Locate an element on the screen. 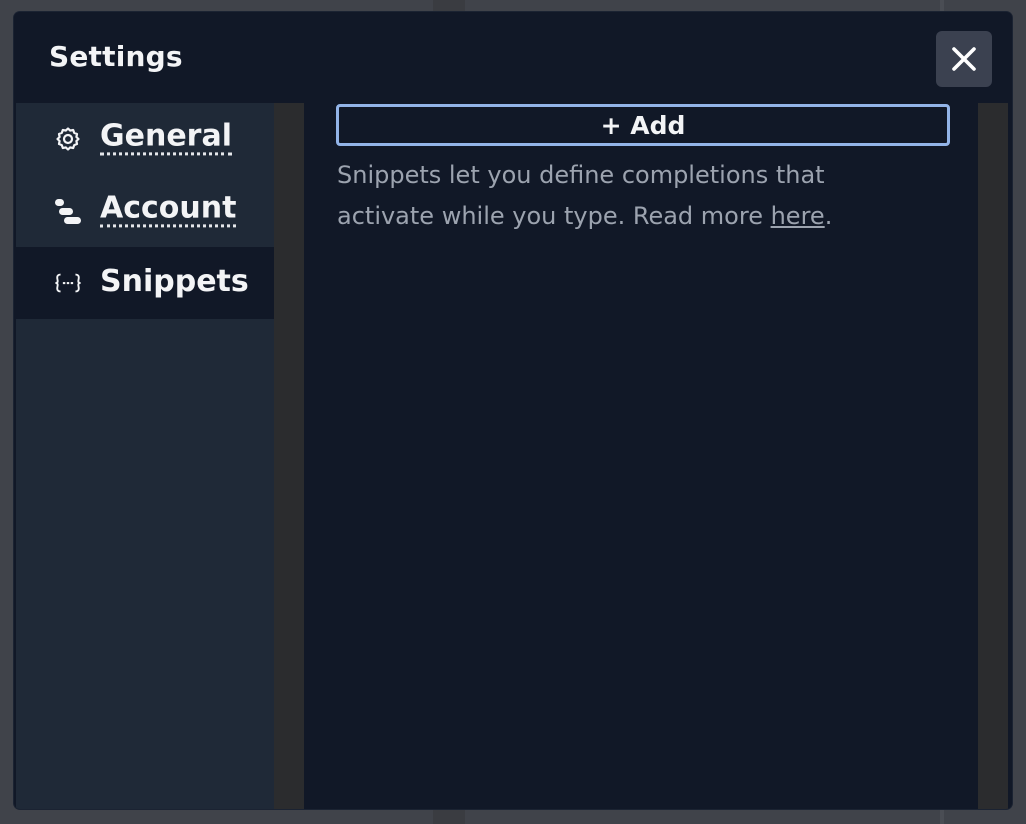  modal-header: Settings is located at coordinates (513, 57).